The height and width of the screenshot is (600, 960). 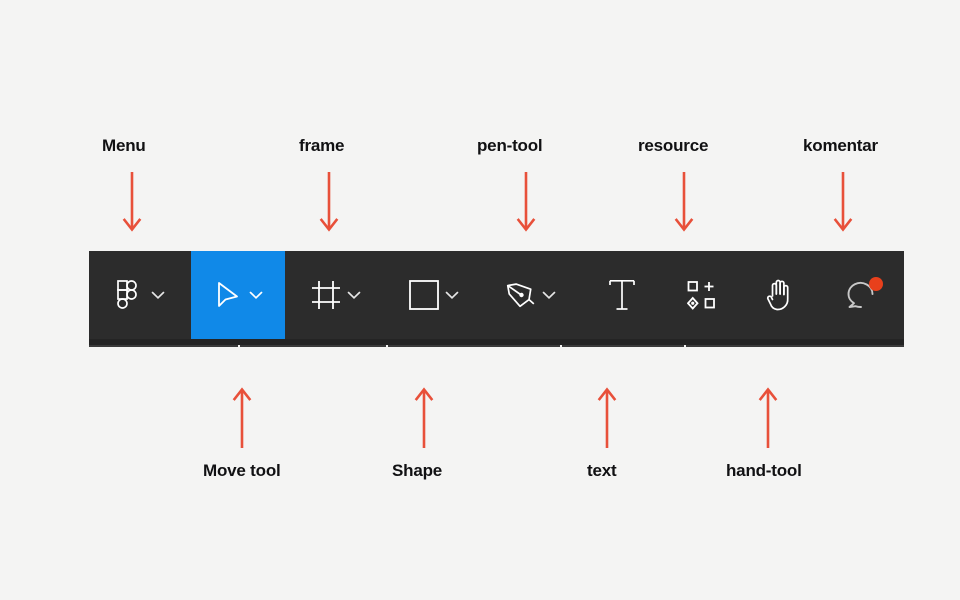 I want to click on square-icon, so click(x=424, y=295).